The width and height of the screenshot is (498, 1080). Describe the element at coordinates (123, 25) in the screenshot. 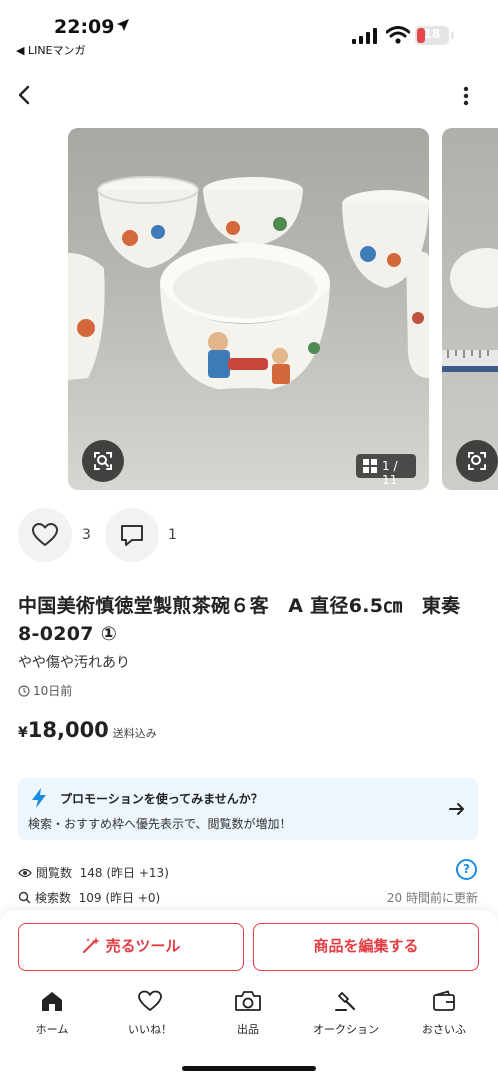

I see `location-arrow-icon` at that location.